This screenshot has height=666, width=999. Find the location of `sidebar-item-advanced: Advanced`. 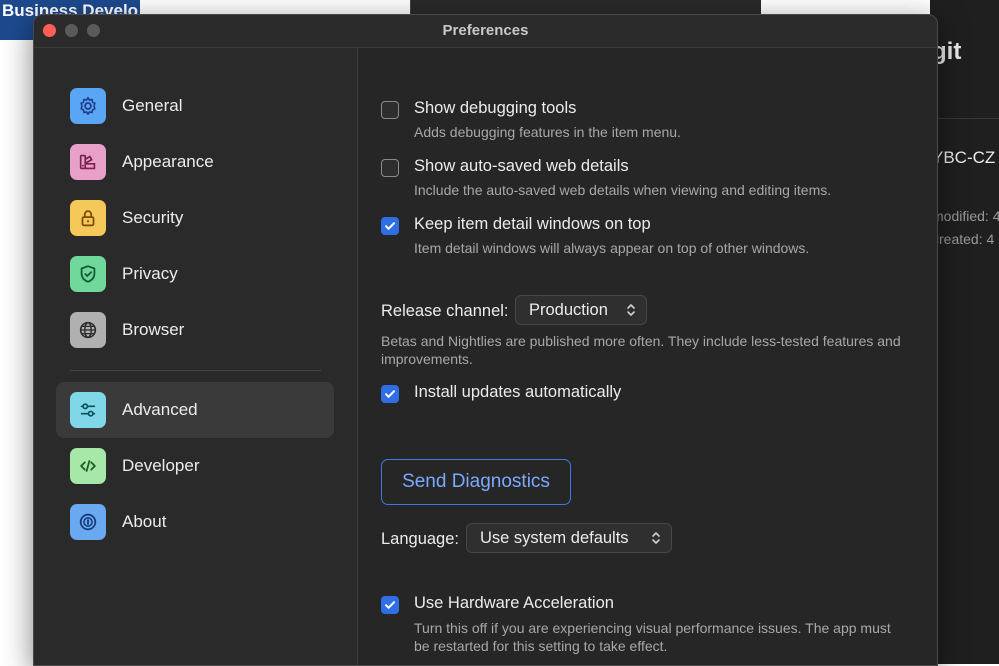

sidebar-item-advanced: Advanced is located at coordinates (195, 410).